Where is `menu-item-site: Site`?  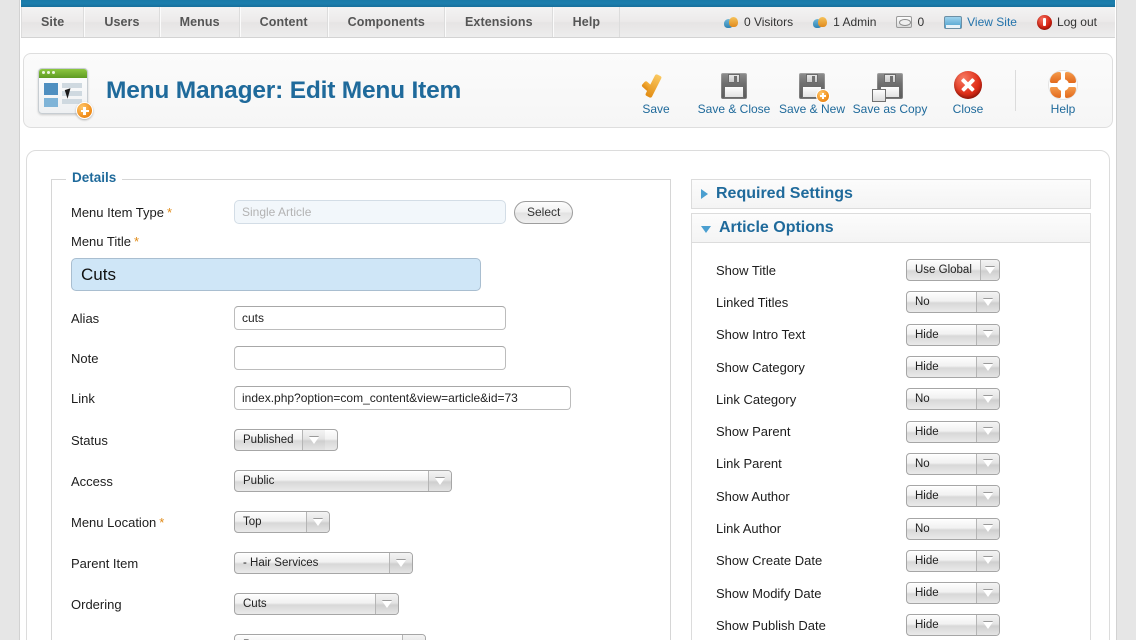
menu-item-site: Site is located at coordinates (53, 22).